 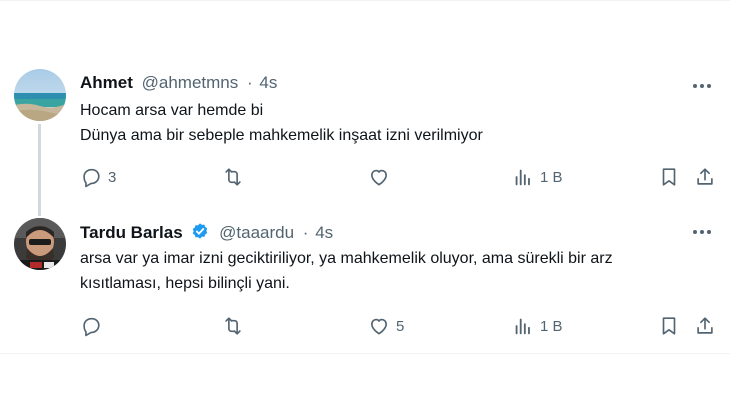 I want to click on reply-button: 3, so click(x=98, y=177).